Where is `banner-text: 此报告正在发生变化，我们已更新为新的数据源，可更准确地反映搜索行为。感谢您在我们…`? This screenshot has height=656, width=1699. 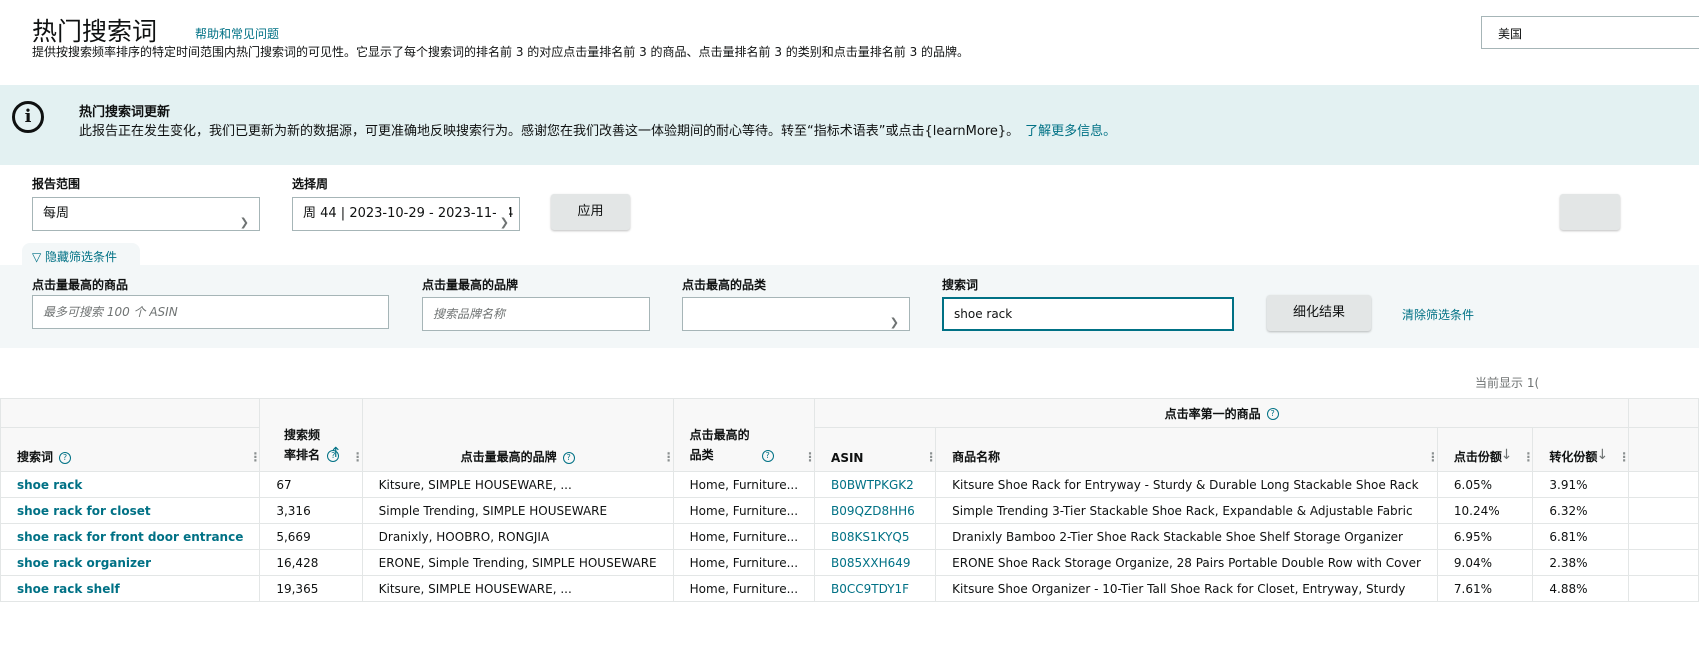 banner-text: 此报告正在发生变化，我们已更新为新的数据源，可更准确地反映搜索行为。感谢您在我们… is located at coordinates (597, 129).